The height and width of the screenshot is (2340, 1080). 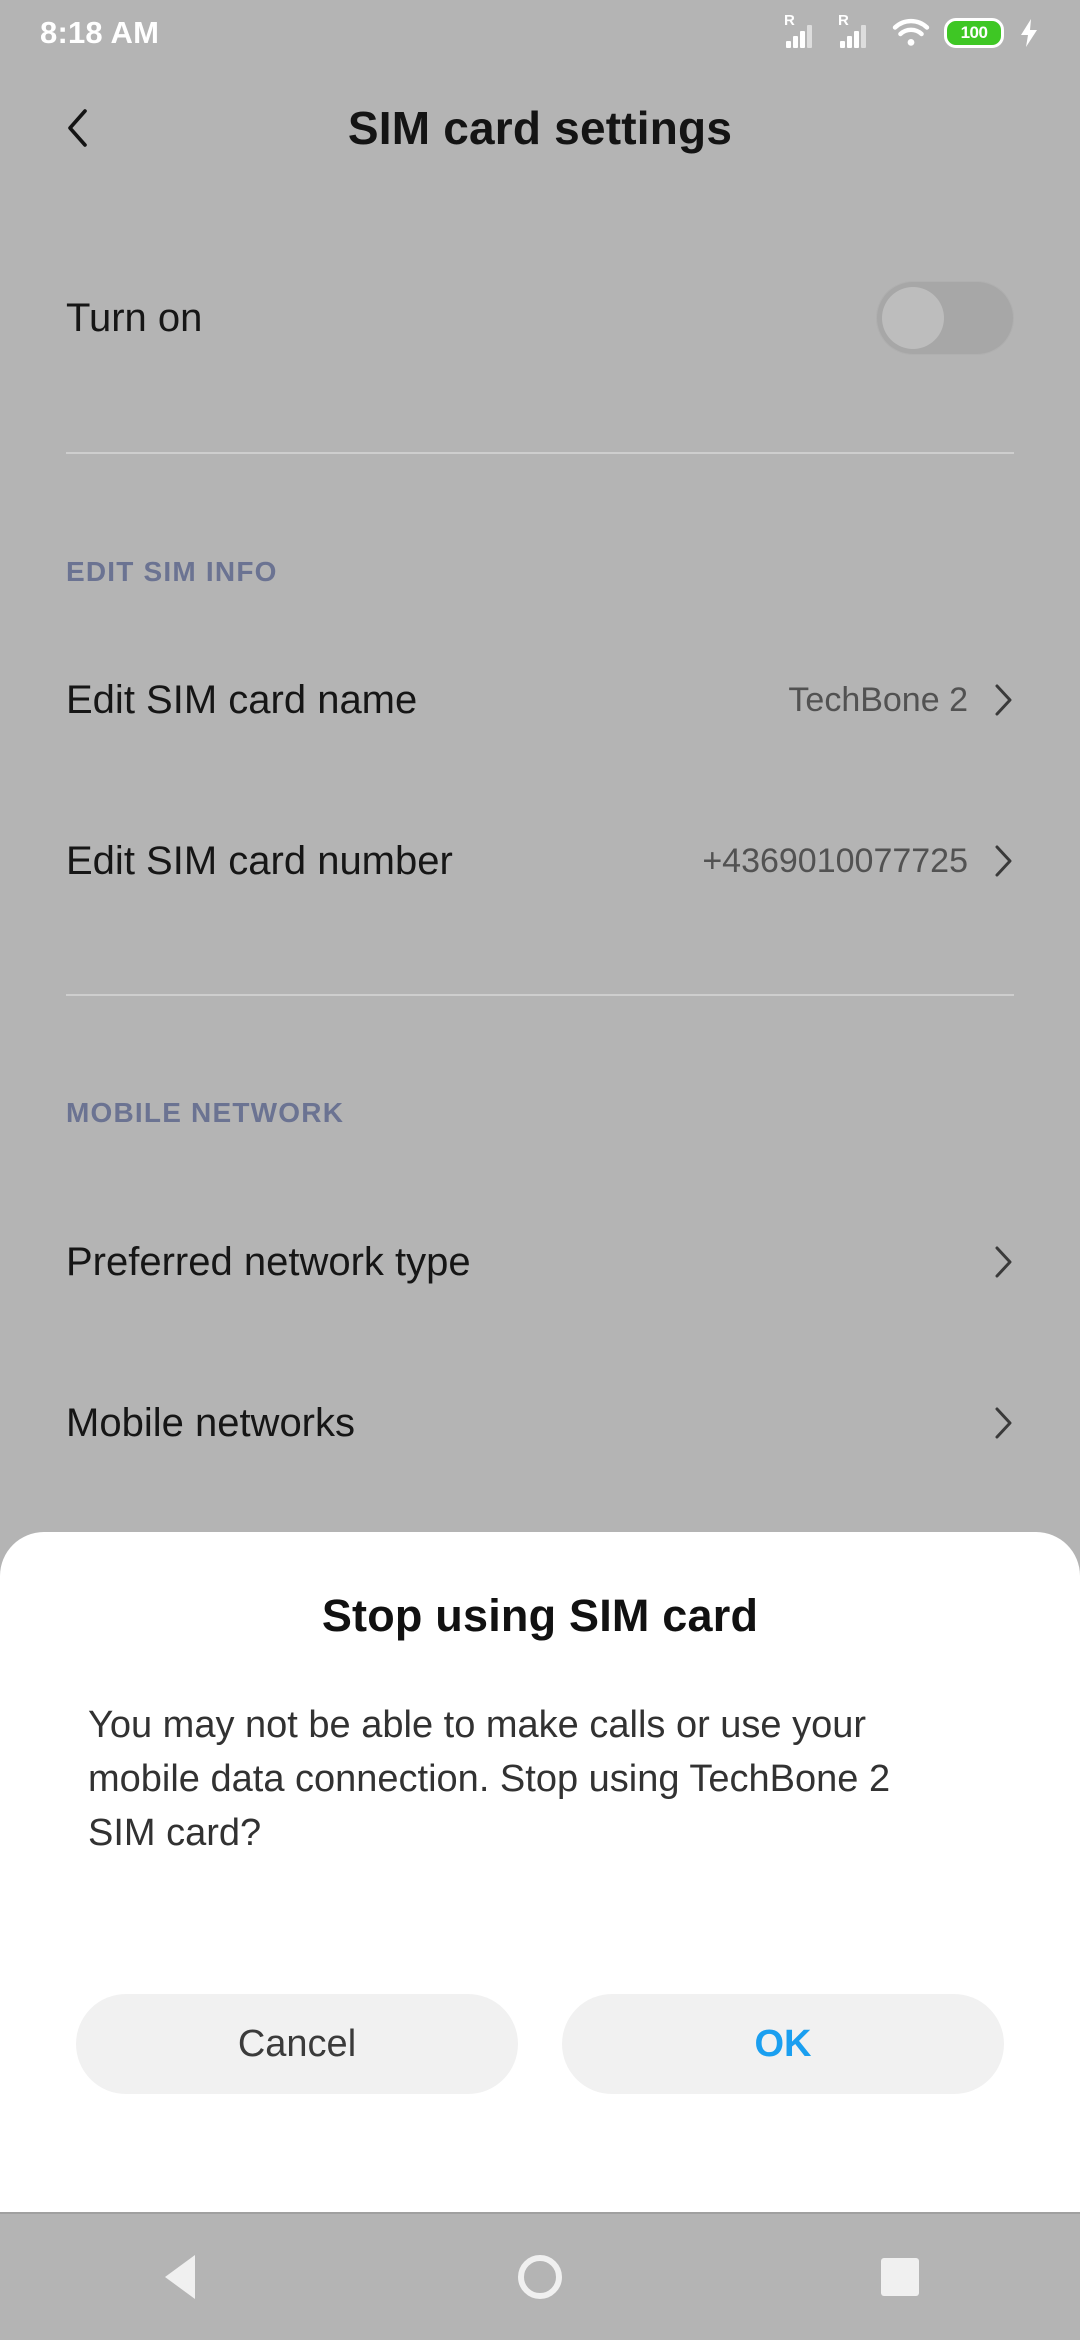 I want to click on status-bar-icons: R R 100, so click(x=912, y=31).